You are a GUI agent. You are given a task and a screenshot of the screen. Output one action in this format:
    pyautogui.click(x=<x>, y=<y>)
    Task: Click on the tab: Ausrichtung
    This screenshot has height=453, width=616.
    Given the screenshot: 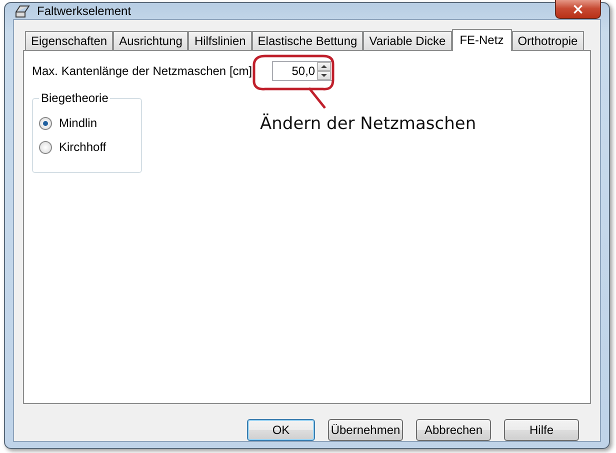 What is the action you would take?
    pyautogui.click(x=150, y=40)
    